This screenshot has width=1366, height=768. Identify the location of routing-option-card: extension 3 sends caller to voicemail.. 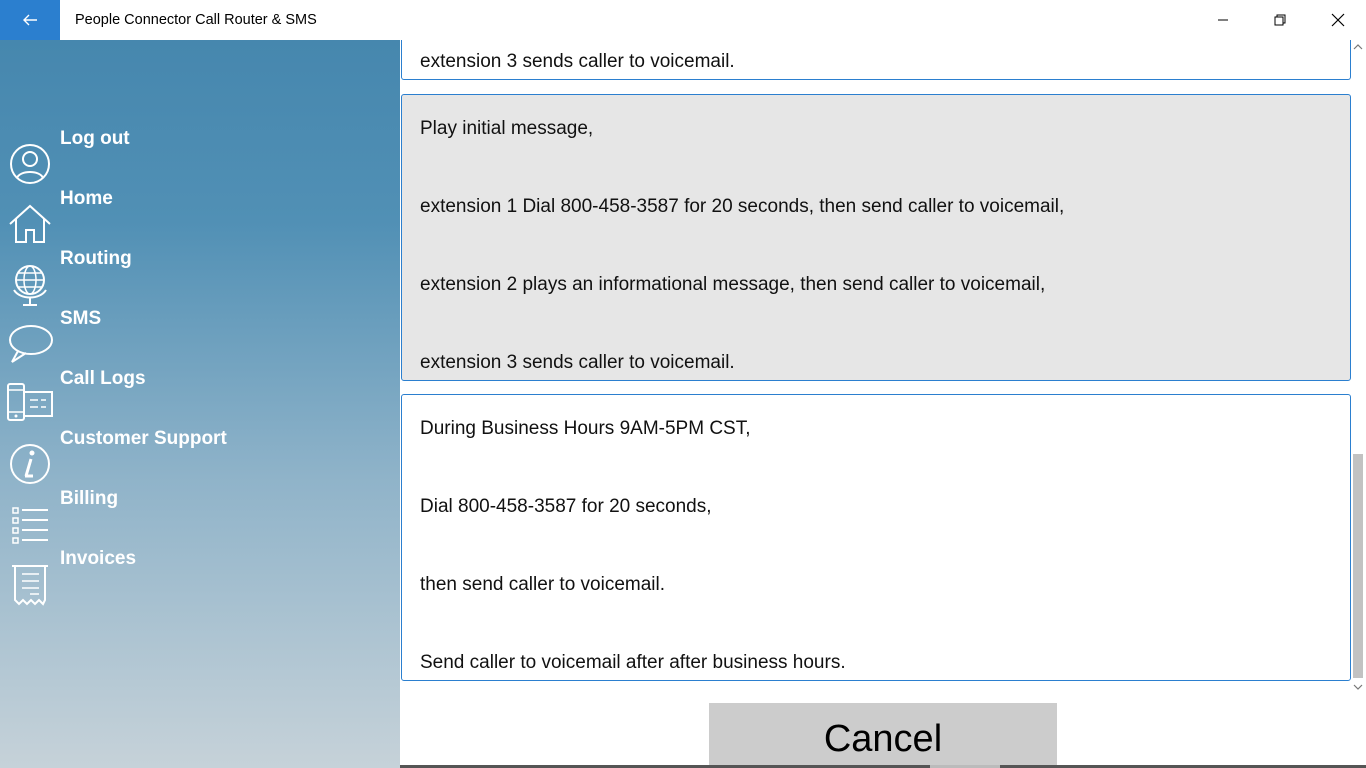
(876, 60).